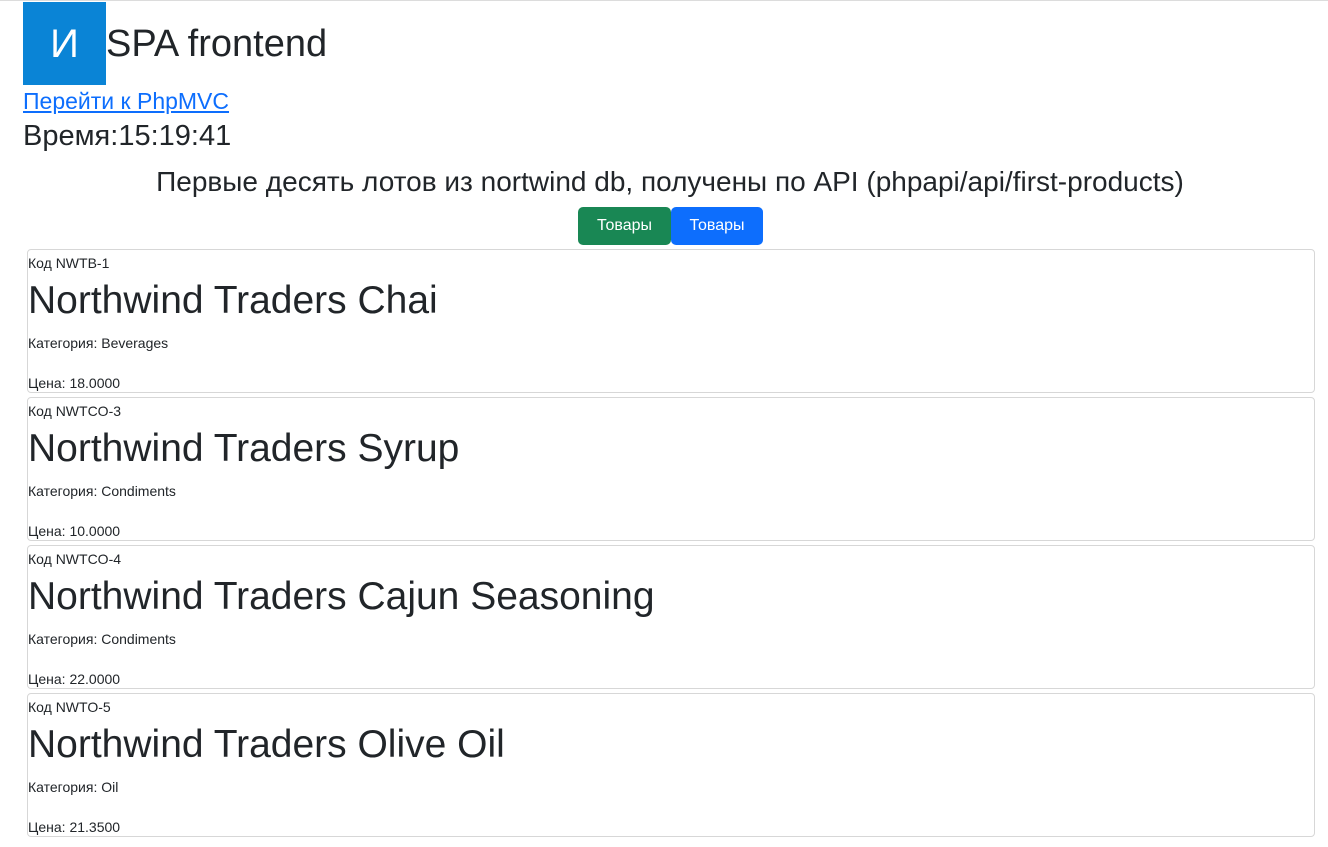 Image resolution: width=1328 pixels, height=847 pixels. What do you see at coordinates (217, 43) in the screenshot?
I see `app-title: SPA frontend` at bounding box center [217, 43].